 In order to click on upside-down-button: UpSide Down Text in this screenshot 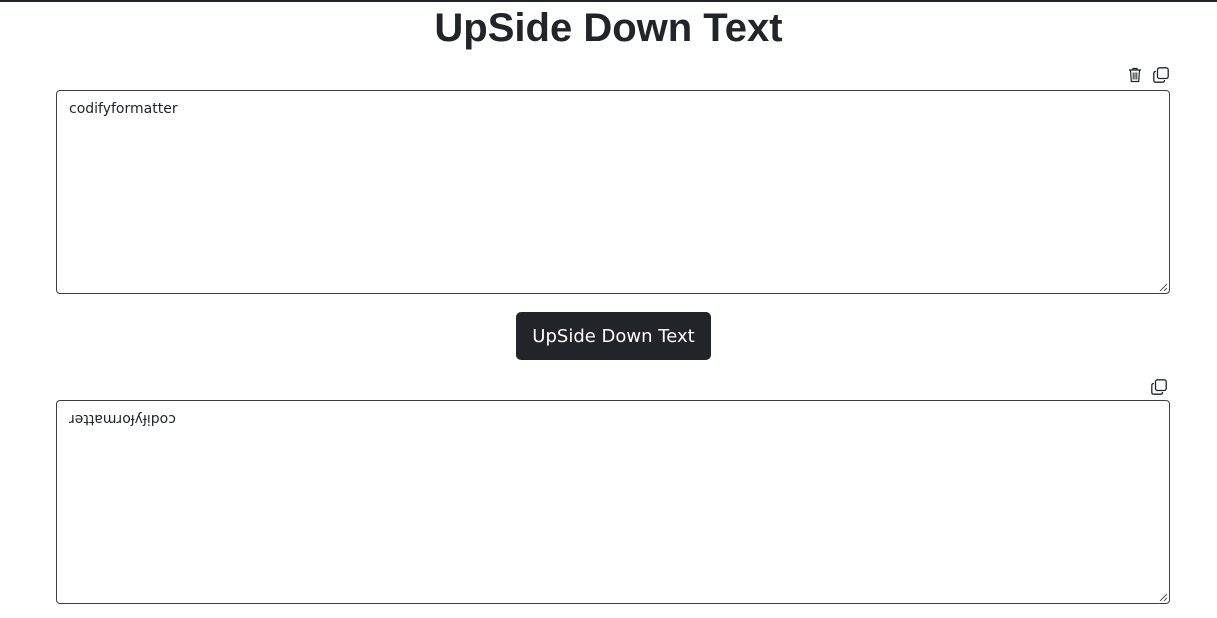, I will do `click(613, 336)`.